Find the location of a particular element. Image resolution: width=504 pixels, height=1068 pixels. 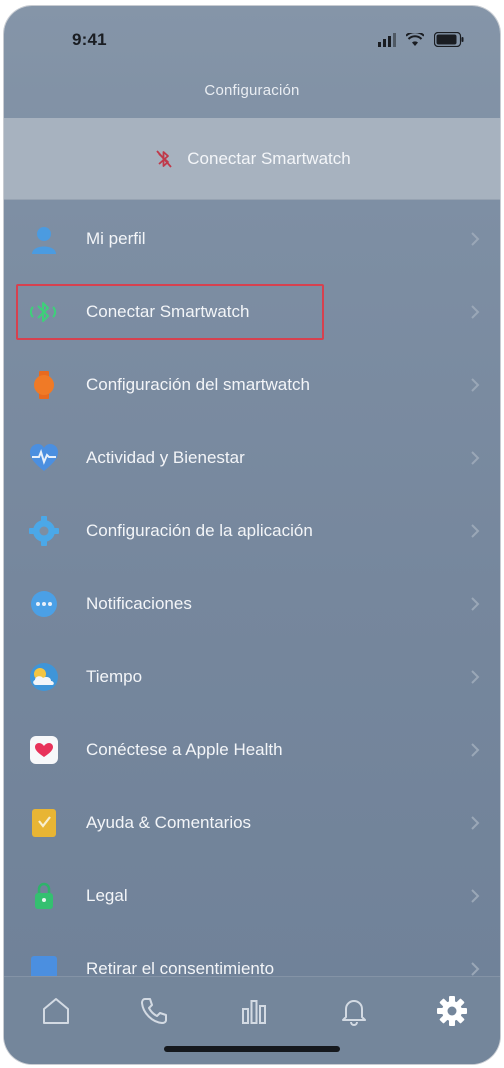

tab-stats is located at coordinates (254, 1011).